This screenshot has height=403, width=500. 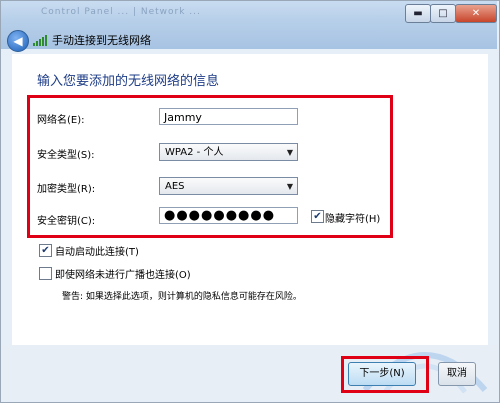 I want to click on security-key-input: ●●●●●●●●●, so click(x=228, y=215).